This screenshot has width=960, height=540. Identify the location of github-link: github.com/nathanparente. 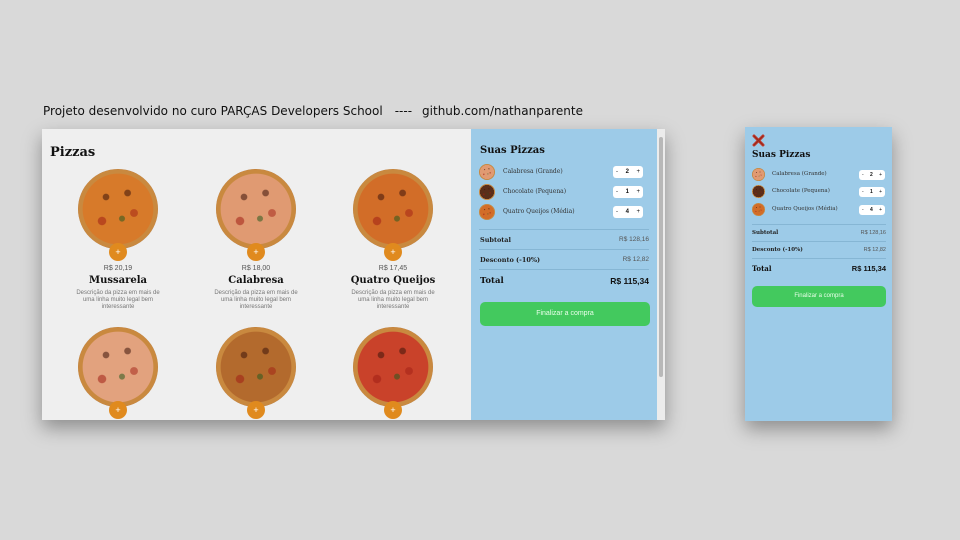
(502, 111).